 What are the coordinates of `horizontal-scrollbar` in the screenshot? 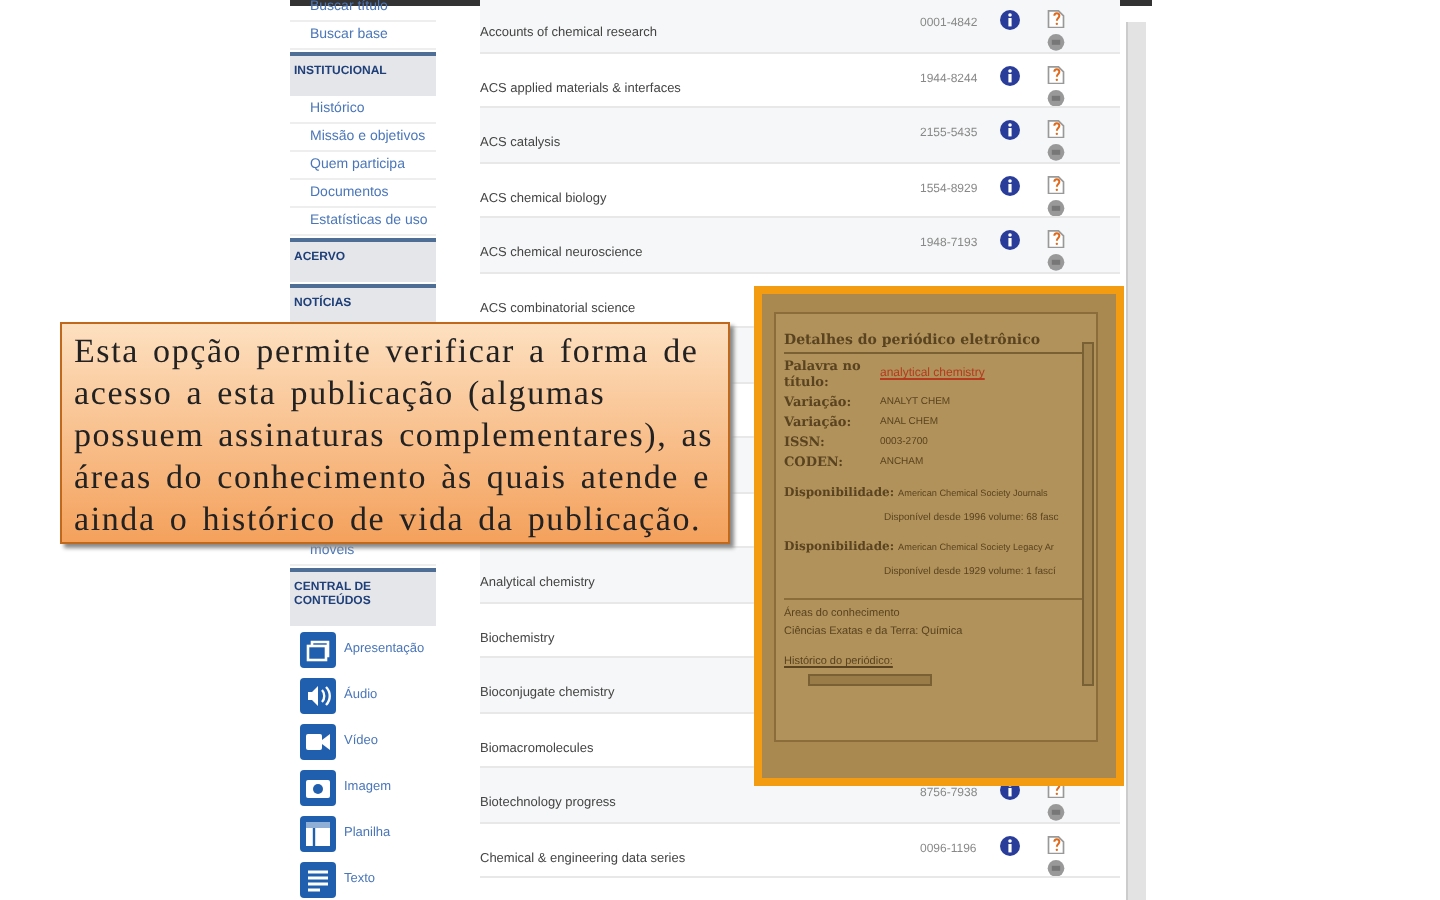 It's located at (870, 680).